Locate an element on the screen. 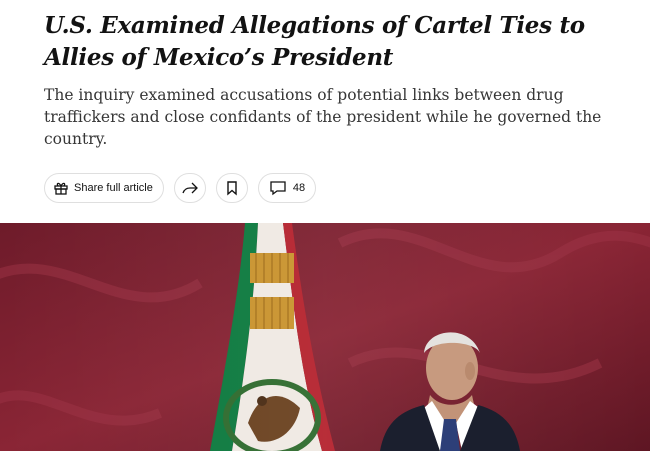 This screenshot has height=451, width=650. gift-icon is located at coordinates (61, 188).